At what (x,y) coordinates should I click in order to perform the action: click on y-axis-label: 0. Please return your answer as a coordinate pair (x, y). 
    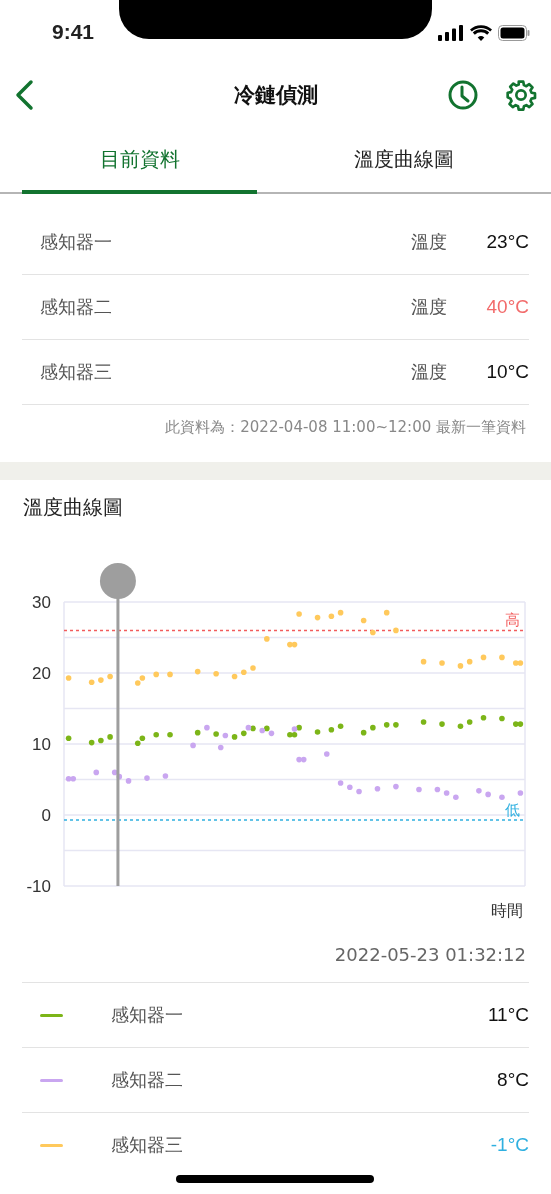
    Looking at the image, I should click on (46, 815).